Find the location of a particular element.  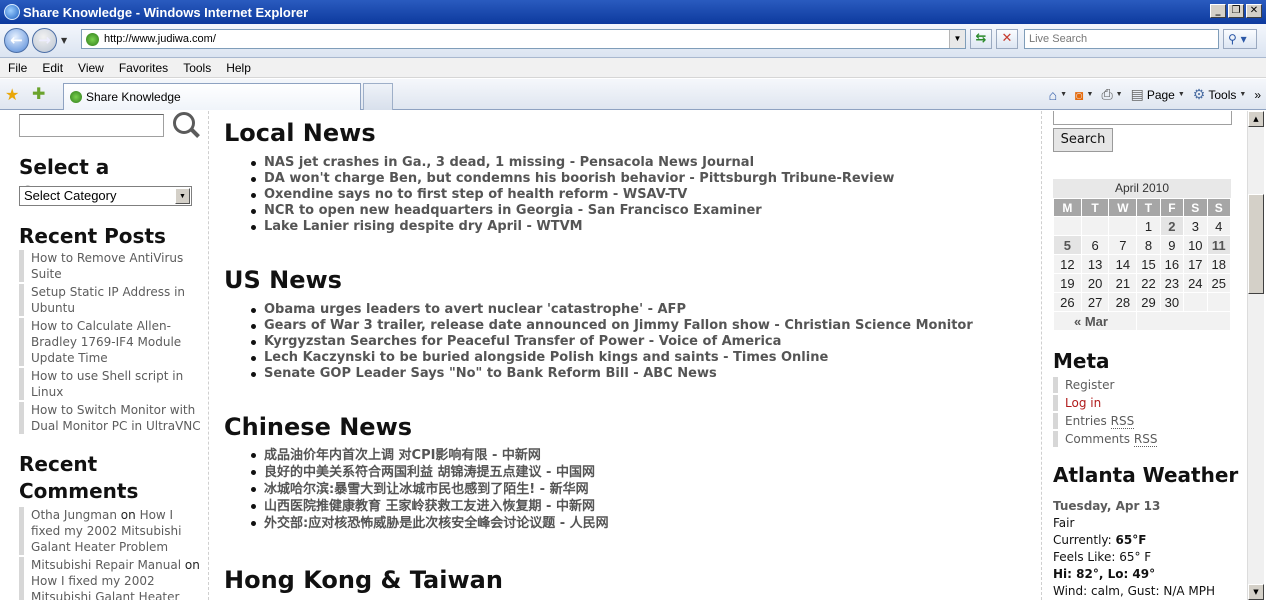

news-link: 成品油价年内首次上调 对CPI影响有限 - 中新网 is located at coordinates (430, 455).